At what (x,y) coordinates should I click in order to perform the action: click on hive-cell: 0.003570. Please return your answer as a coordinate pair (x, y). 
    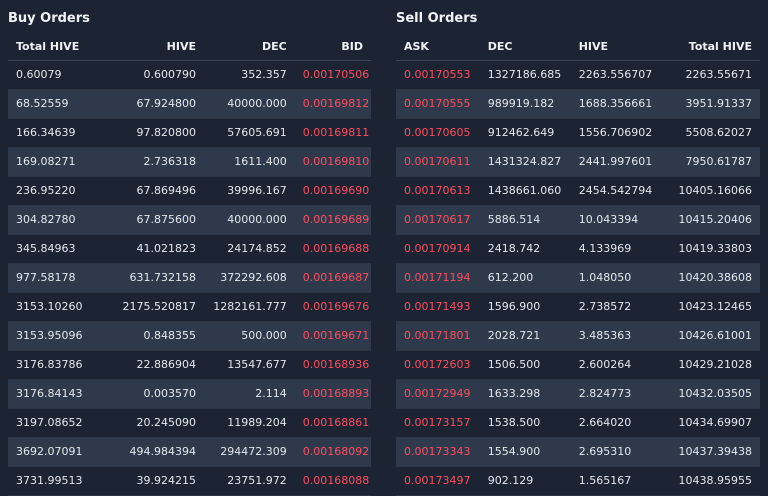
    Looking at the image, I should click on (153, 394).